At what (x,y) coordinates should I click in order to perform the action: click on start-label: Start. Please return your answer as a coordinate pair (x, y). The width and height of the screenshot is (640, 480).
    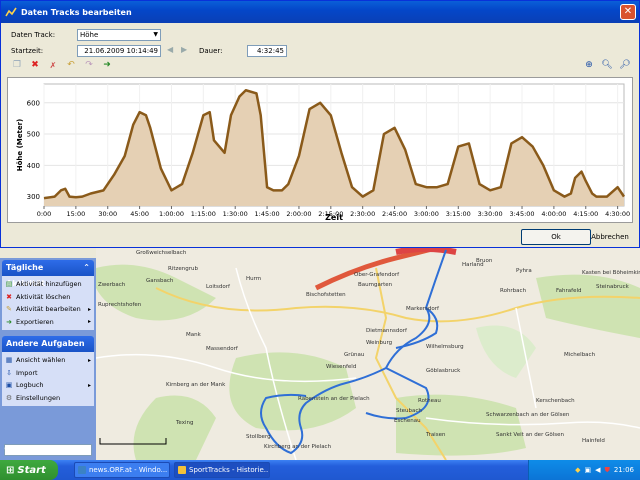
    Looking at the image, I should click on (31, 470).